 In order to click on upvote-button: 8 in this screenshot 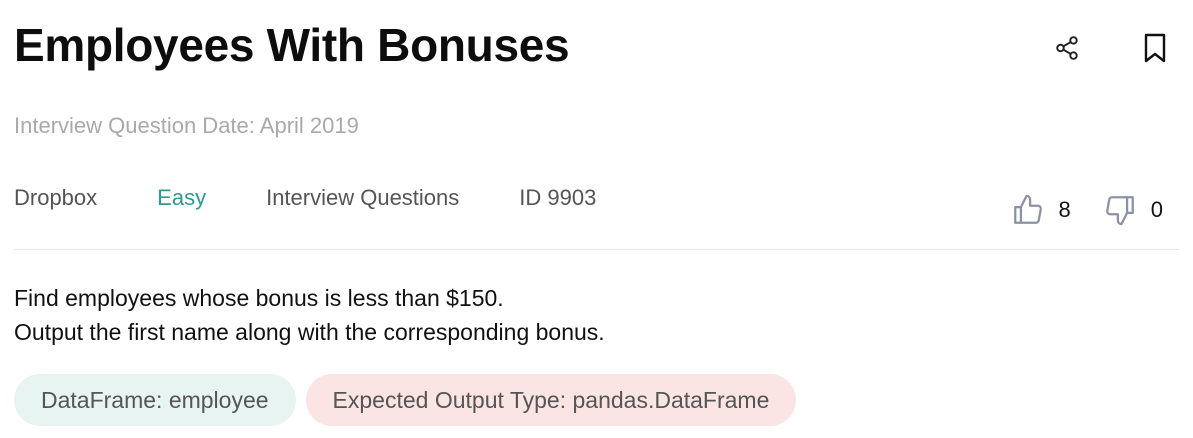, I will do `click(1041, 210)`.